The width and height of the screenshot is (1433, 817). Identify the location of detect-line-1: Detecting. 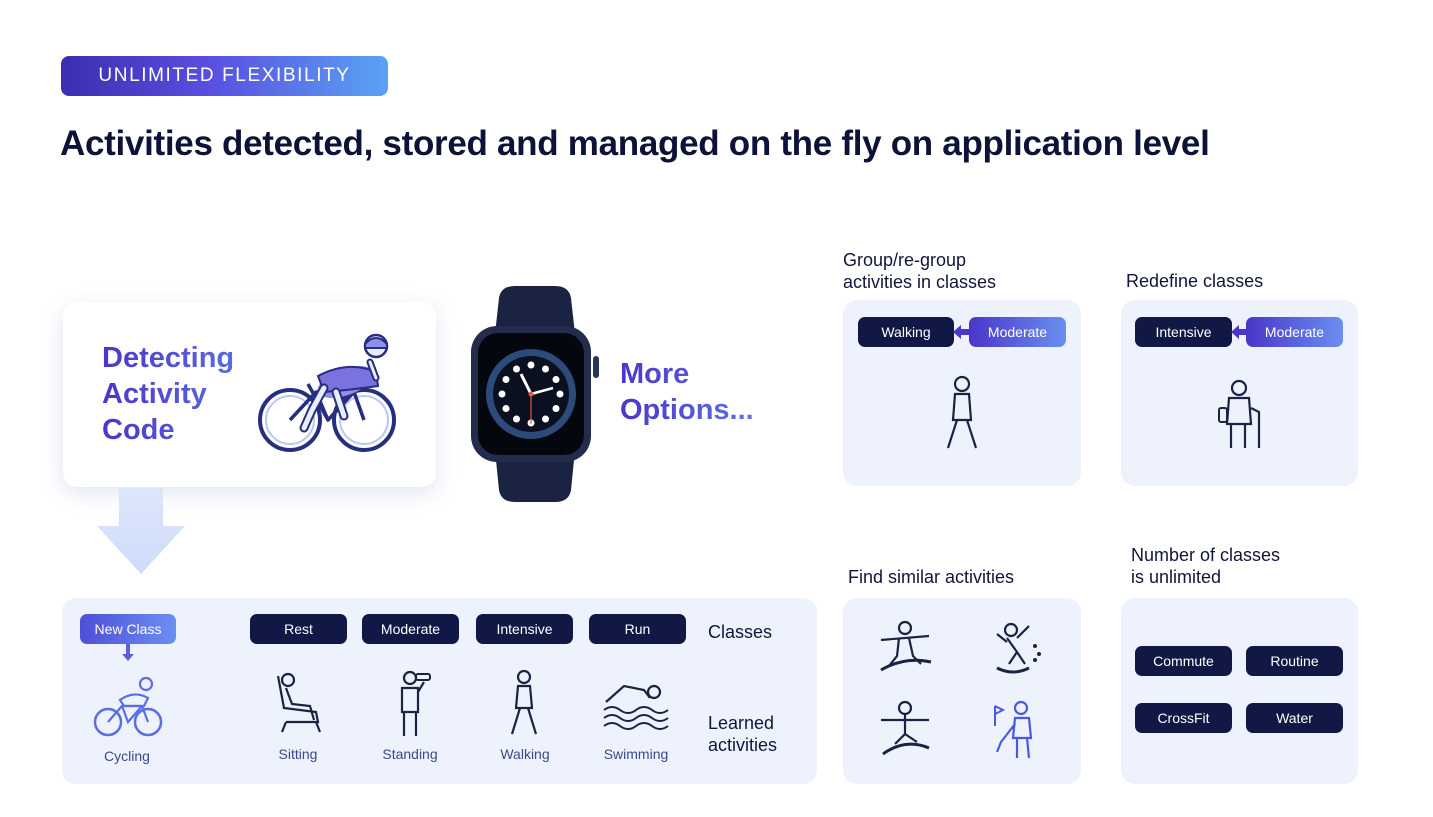
(192, 358).